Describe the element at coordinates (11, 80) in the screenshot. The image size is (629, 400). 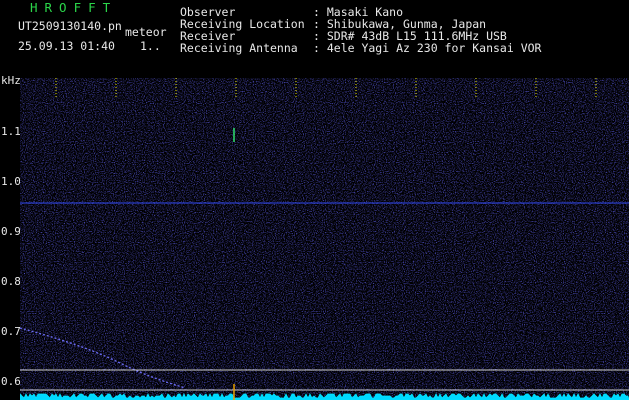
I see `y-unit-label: kHz` at that location.